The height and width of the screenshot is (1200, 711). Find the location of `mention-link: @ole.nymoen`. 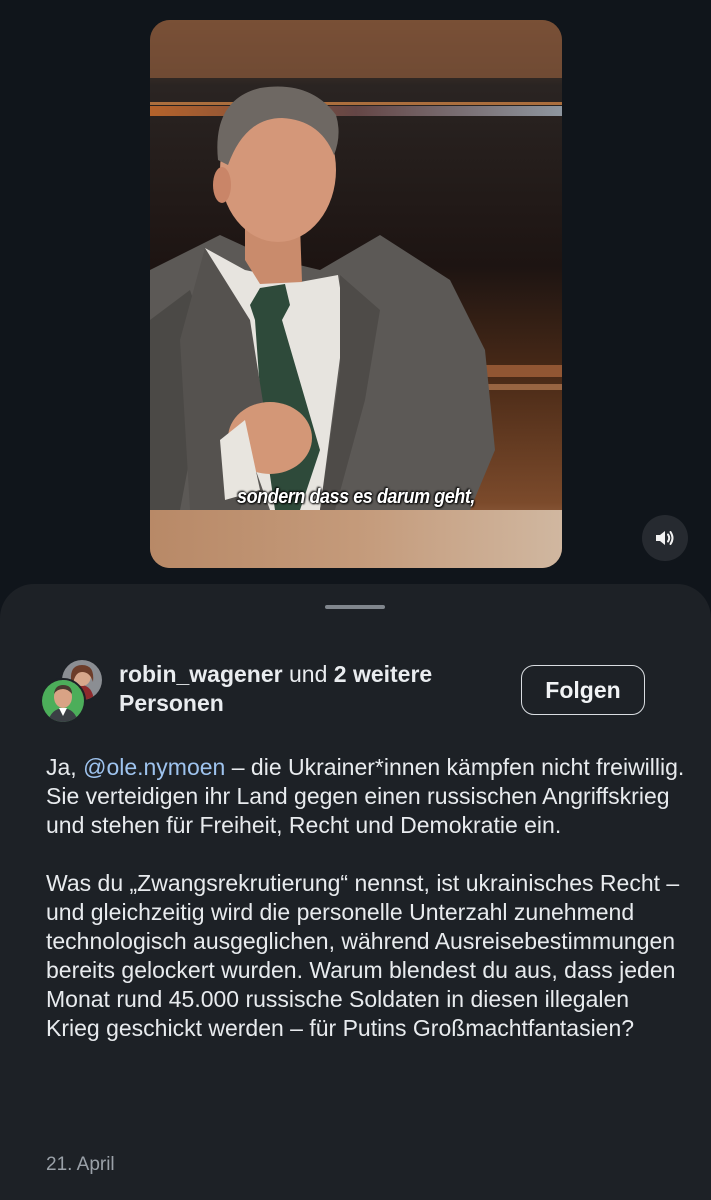

mention-link: @ole.nymoen is located at coordinates (154, 767).